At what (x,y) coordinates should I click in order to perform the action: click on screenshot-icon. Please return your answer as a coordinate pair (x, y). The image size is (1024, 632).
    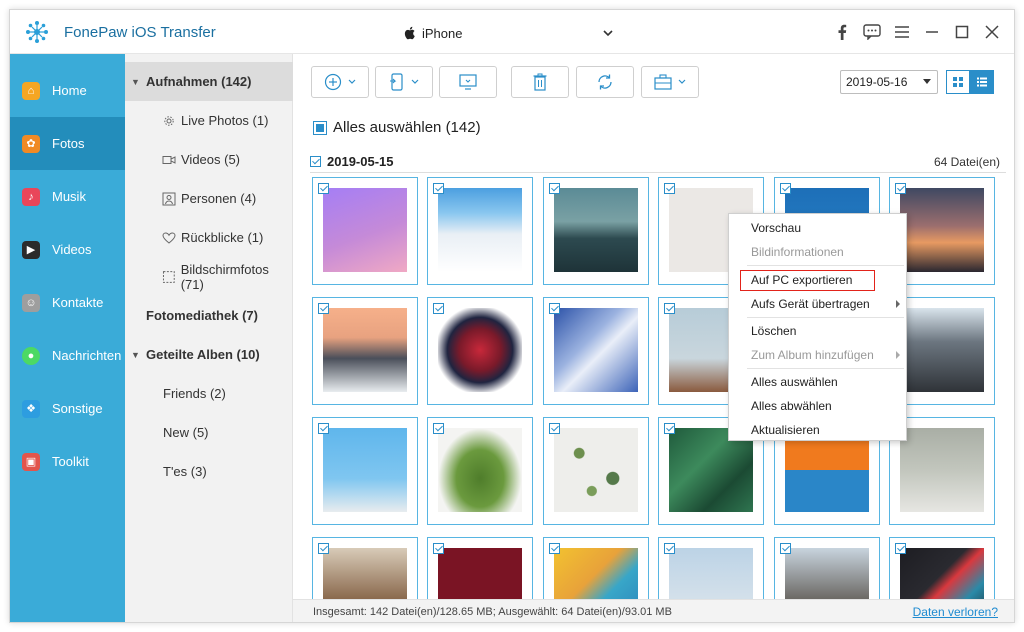
    Looking at the image, I should click on (168, 276).